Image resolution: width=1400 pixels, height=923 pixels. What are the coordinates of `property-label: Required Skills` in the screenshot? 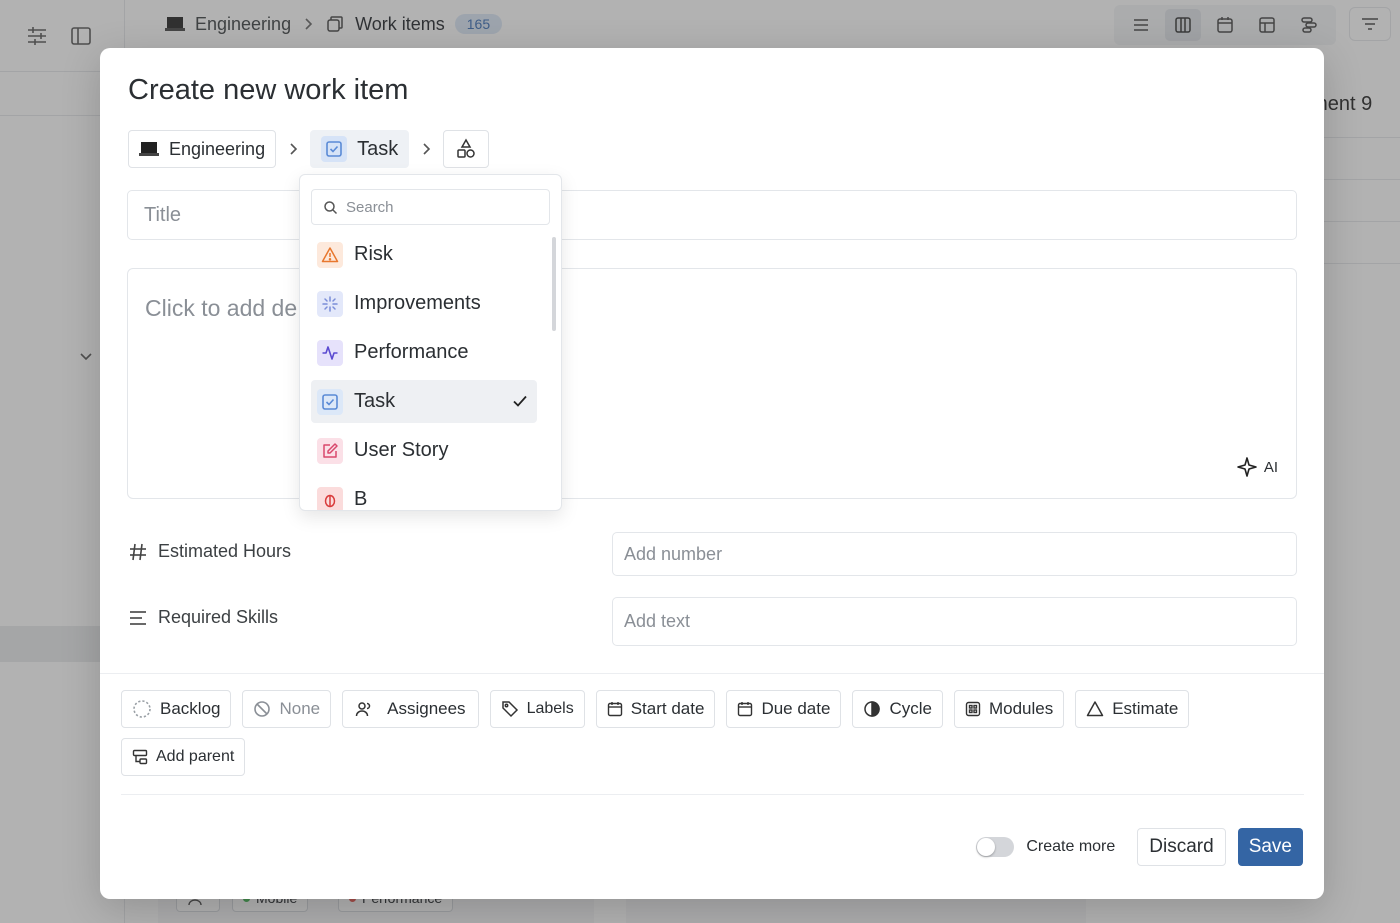 It's located at (218, 617).